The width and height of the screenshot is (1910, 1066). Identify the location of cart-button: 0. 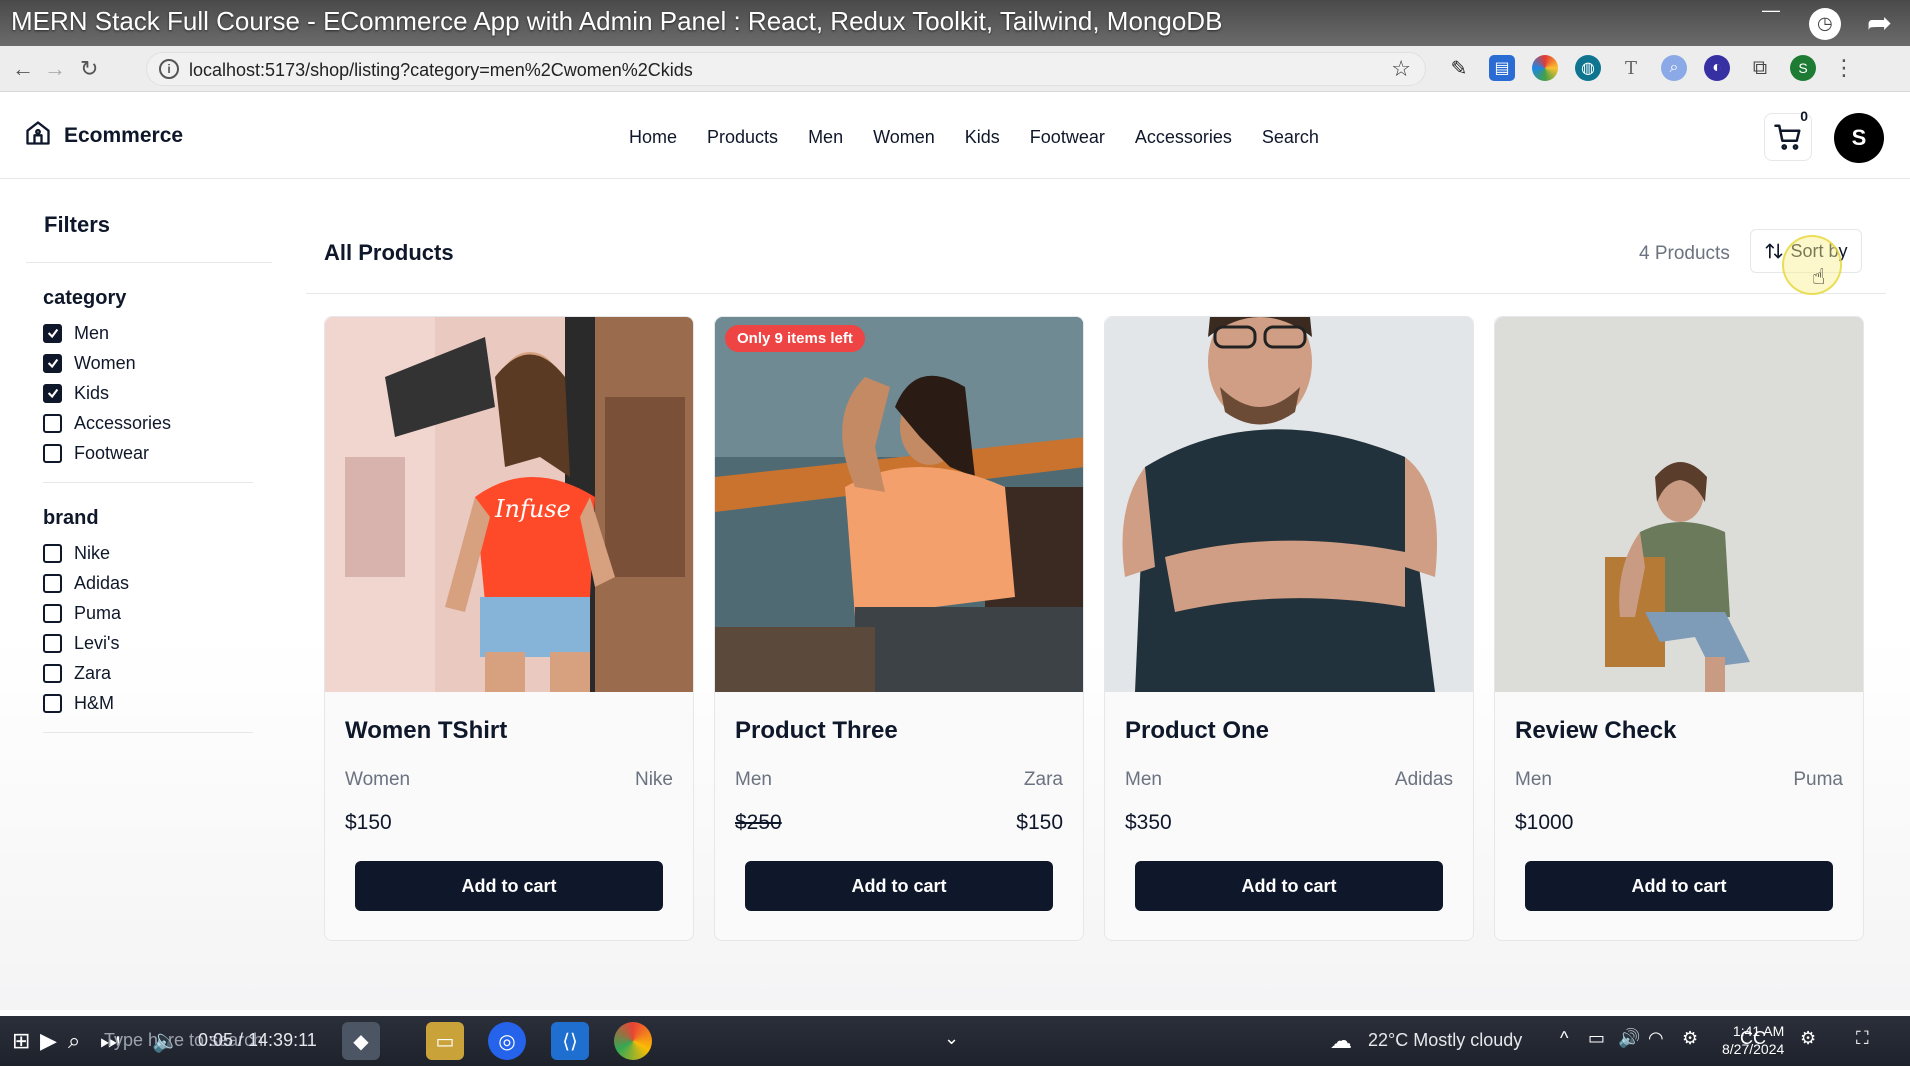
(1788, 134).